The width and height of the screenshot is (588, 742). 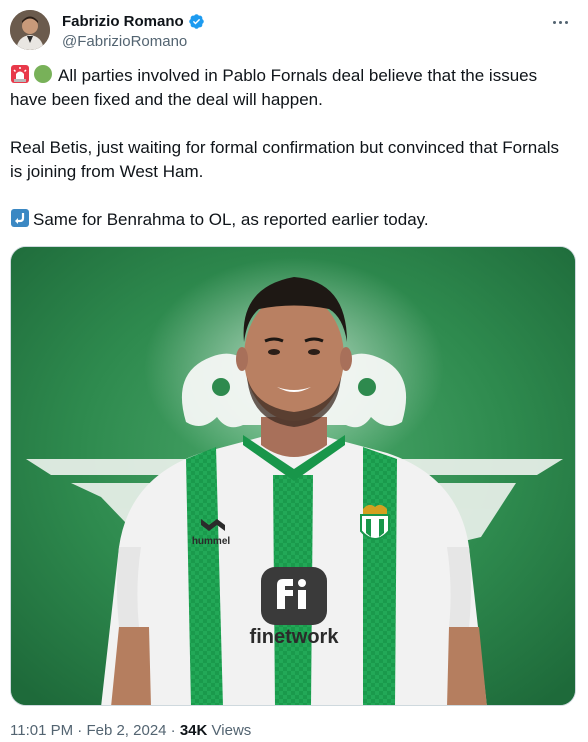 What do you see at coordinates (20, 218) in the screenshot?
I see `right-arrow-curving-left-emoji` at bounding box center [20, 218].